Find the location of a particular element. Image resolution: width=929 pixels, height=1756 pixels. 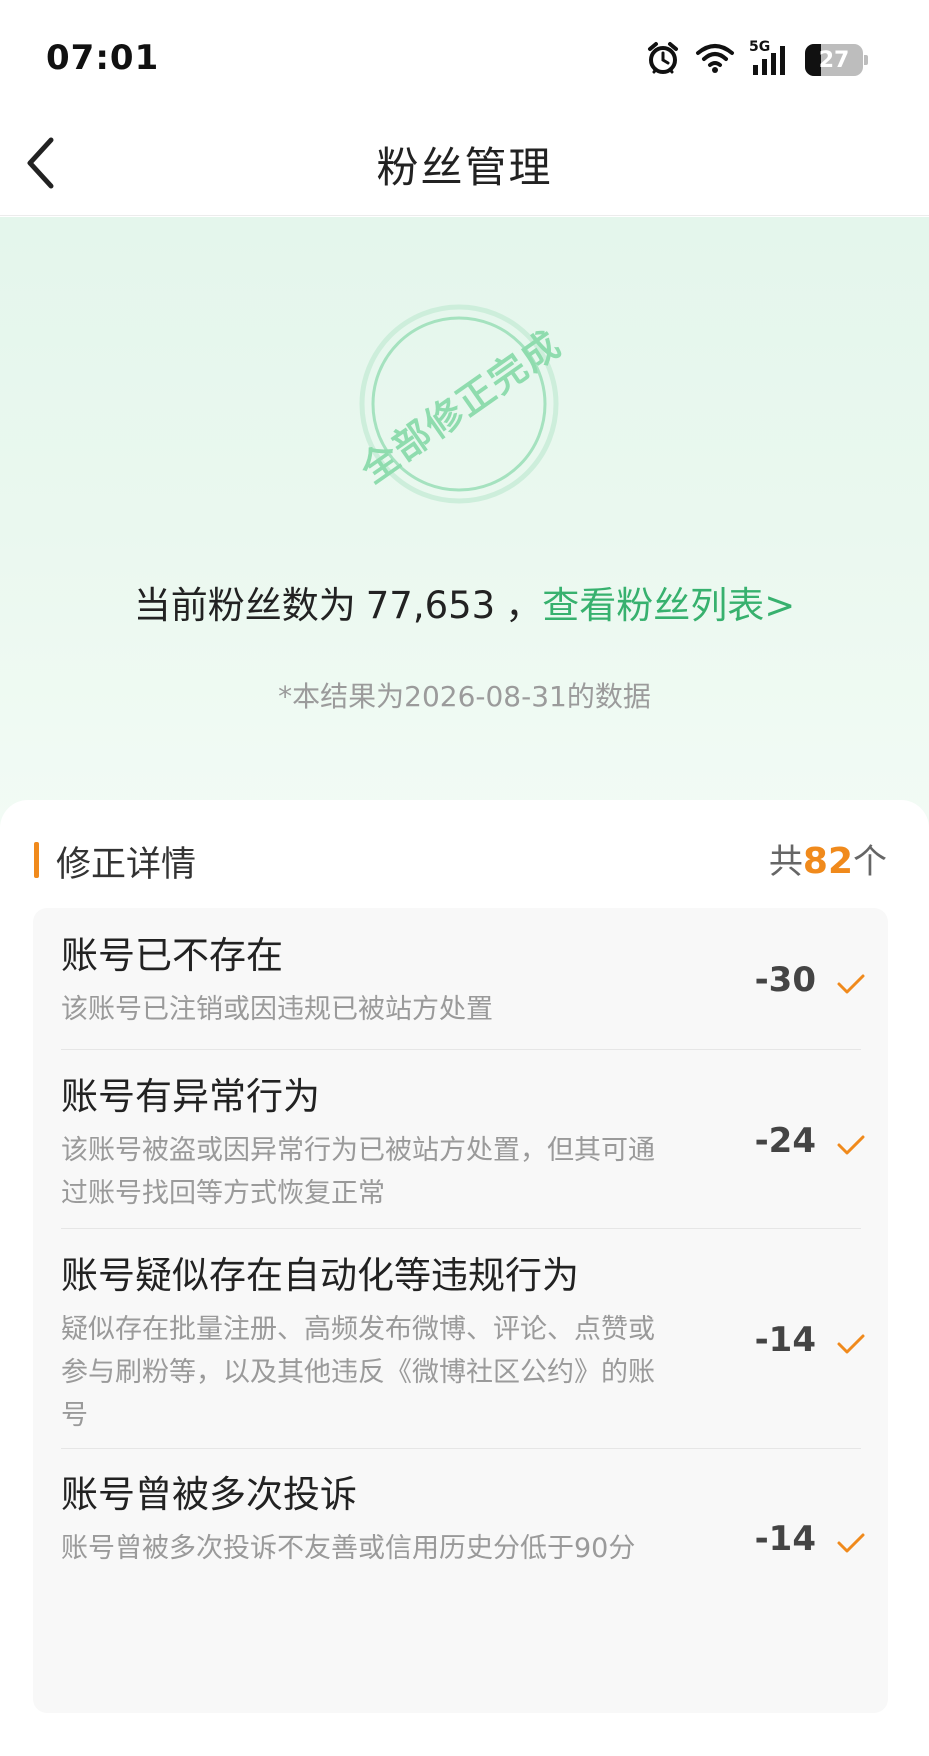

list-item: 账号已不存在 该账号已注销或因违规已被站方处置 is located at coordinates (461, 980).